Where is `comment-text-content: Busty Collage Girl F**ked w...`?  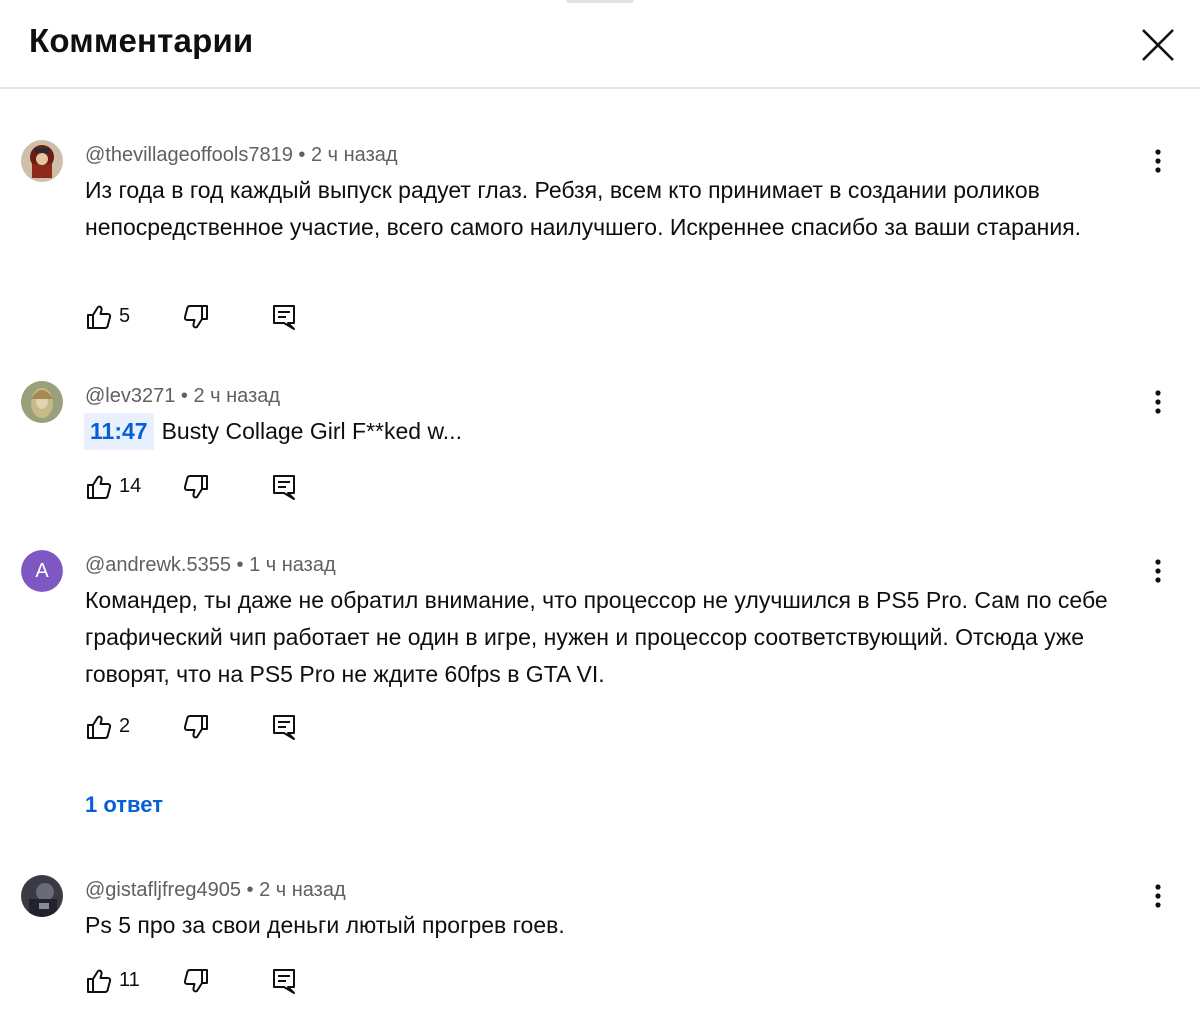 comment-text-content: Busty Collage Girl F**ked w... is located at coordinates (311, 431).